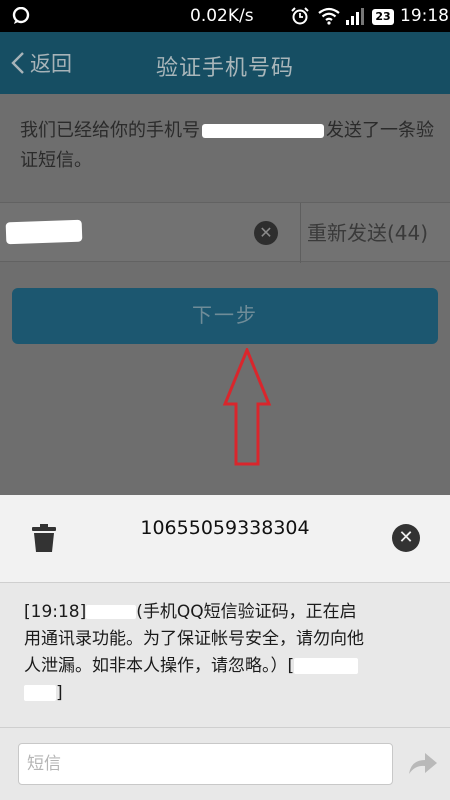 The image size is (450, 800). I want to click on network-speed: 0.02K/s, so click(222, 16).